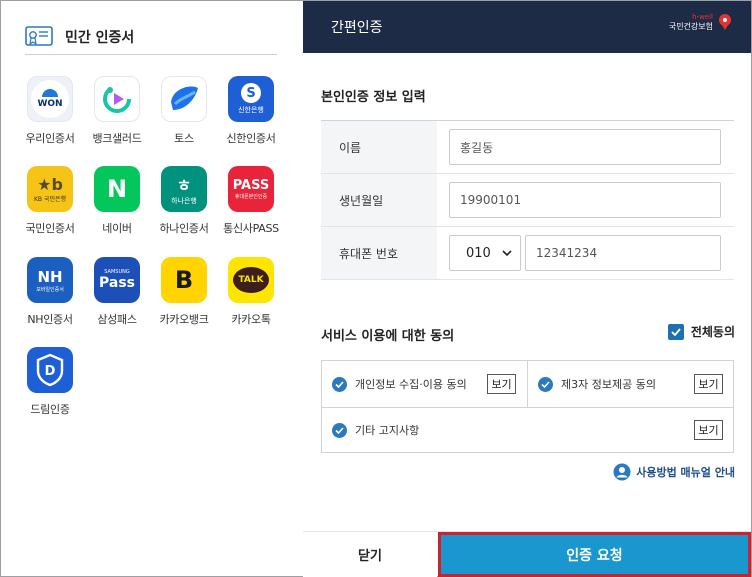 The height and width of the screenshot is (577, 752). I want to click on form-row-birth: 생년월일 19900101, so click(527, 200).